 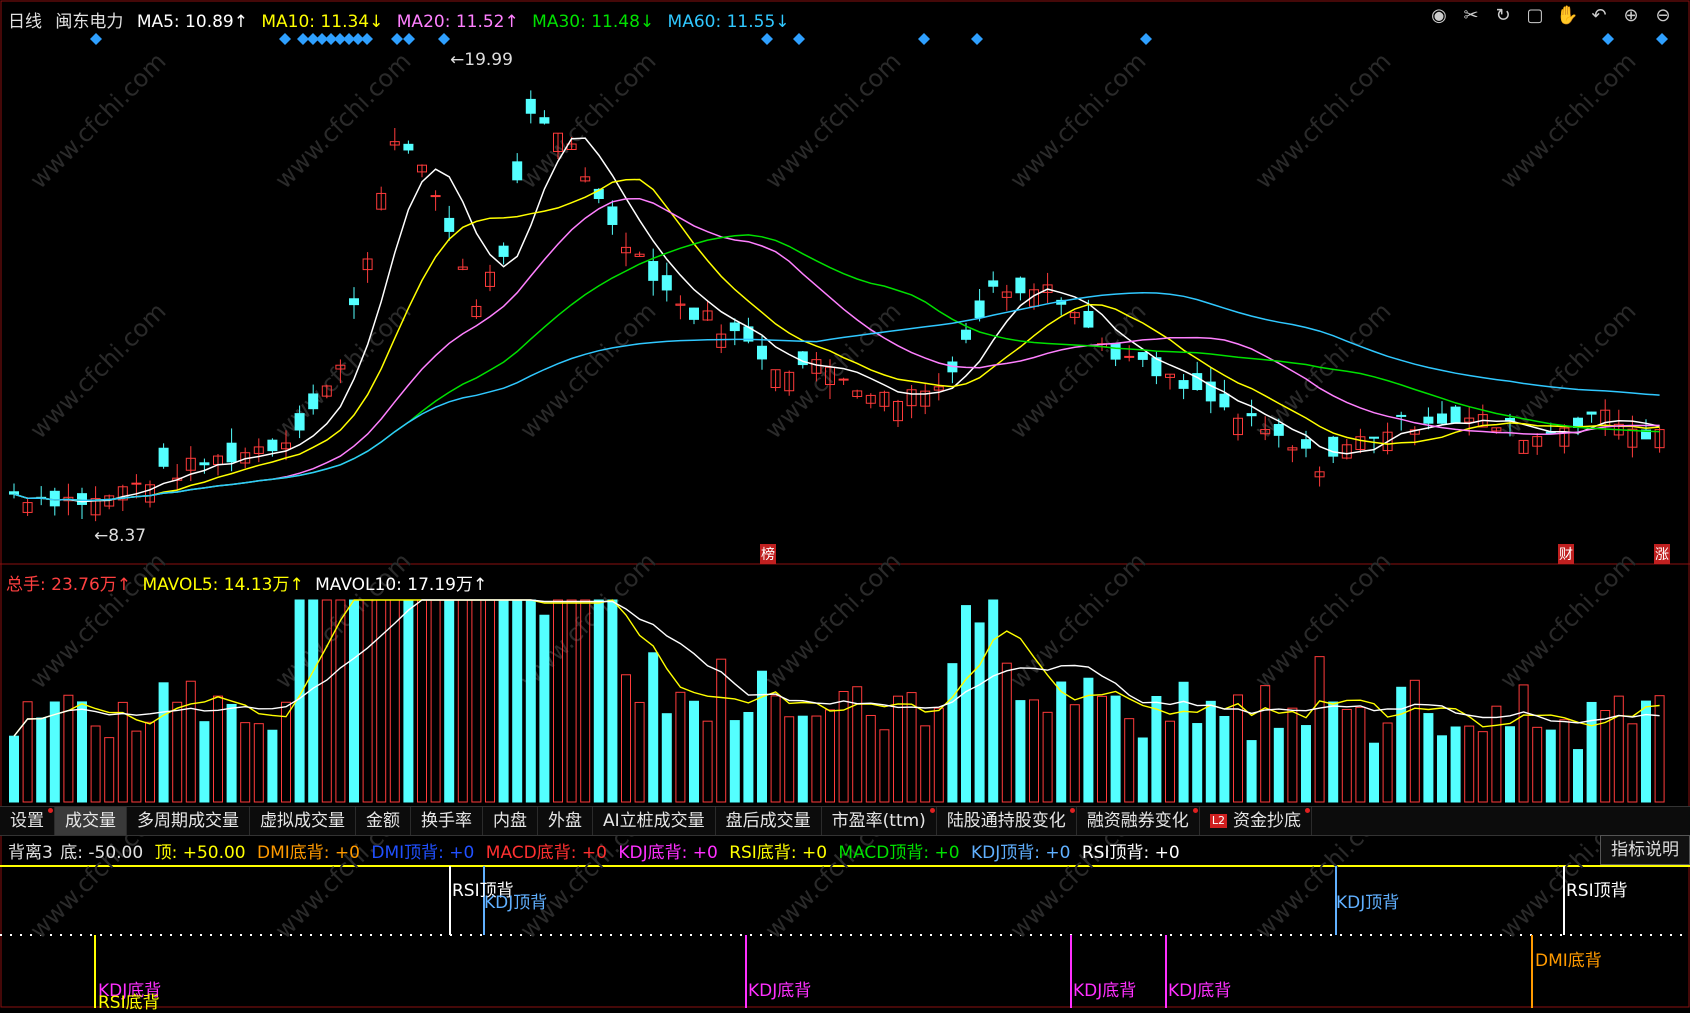 What do you see at coordinates (223, 585) in the screenshot?
I see `mavol5-value: MAVOL5: 14.13万↑` at bounding box center [223, 585].